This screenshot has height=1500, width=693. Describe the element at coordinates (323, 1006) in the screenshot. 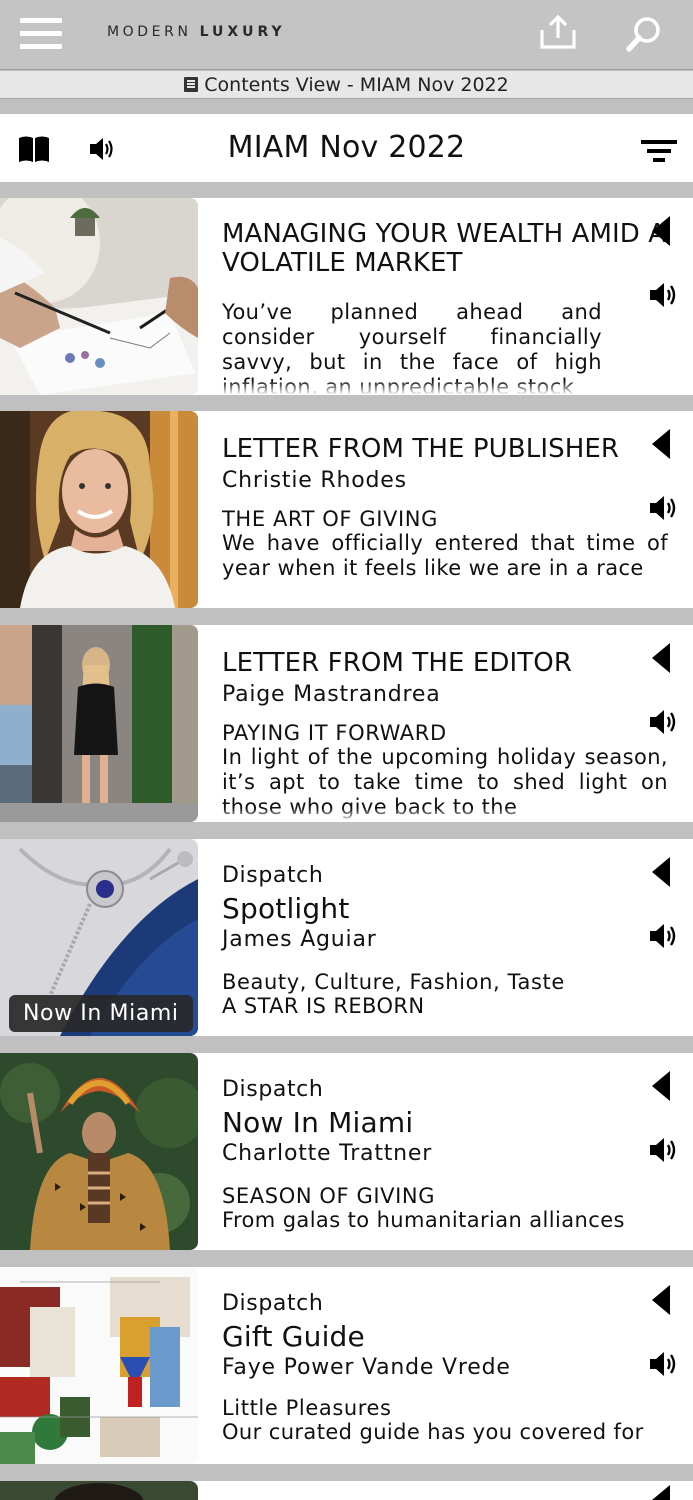

I see `article-excerpt: A STAR IS REBORN` at that location.